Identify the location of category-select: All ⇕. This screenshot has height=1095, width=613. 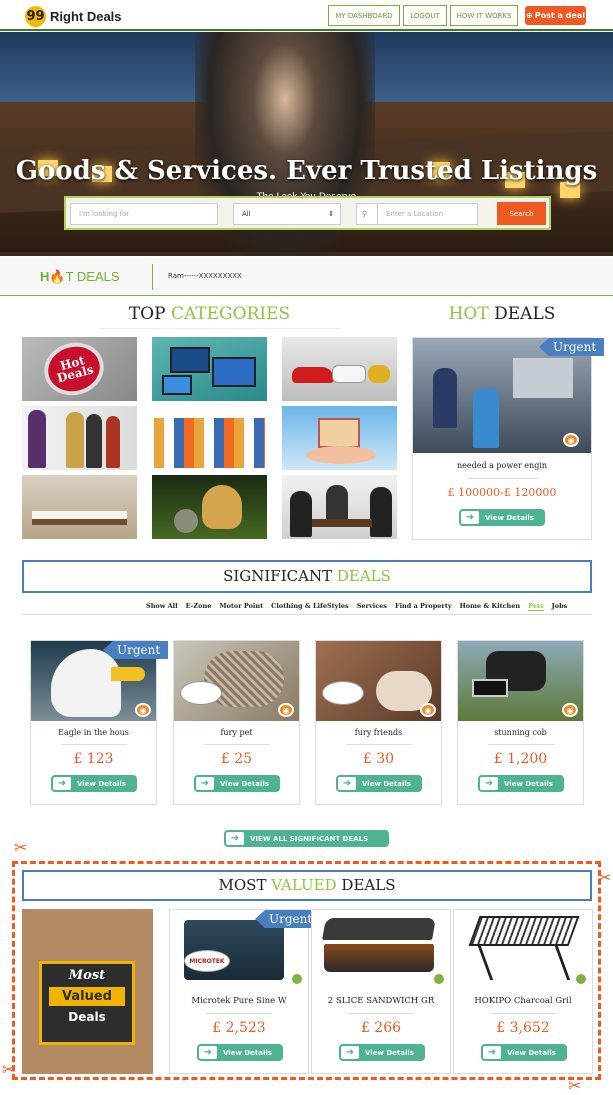
(287, 214).